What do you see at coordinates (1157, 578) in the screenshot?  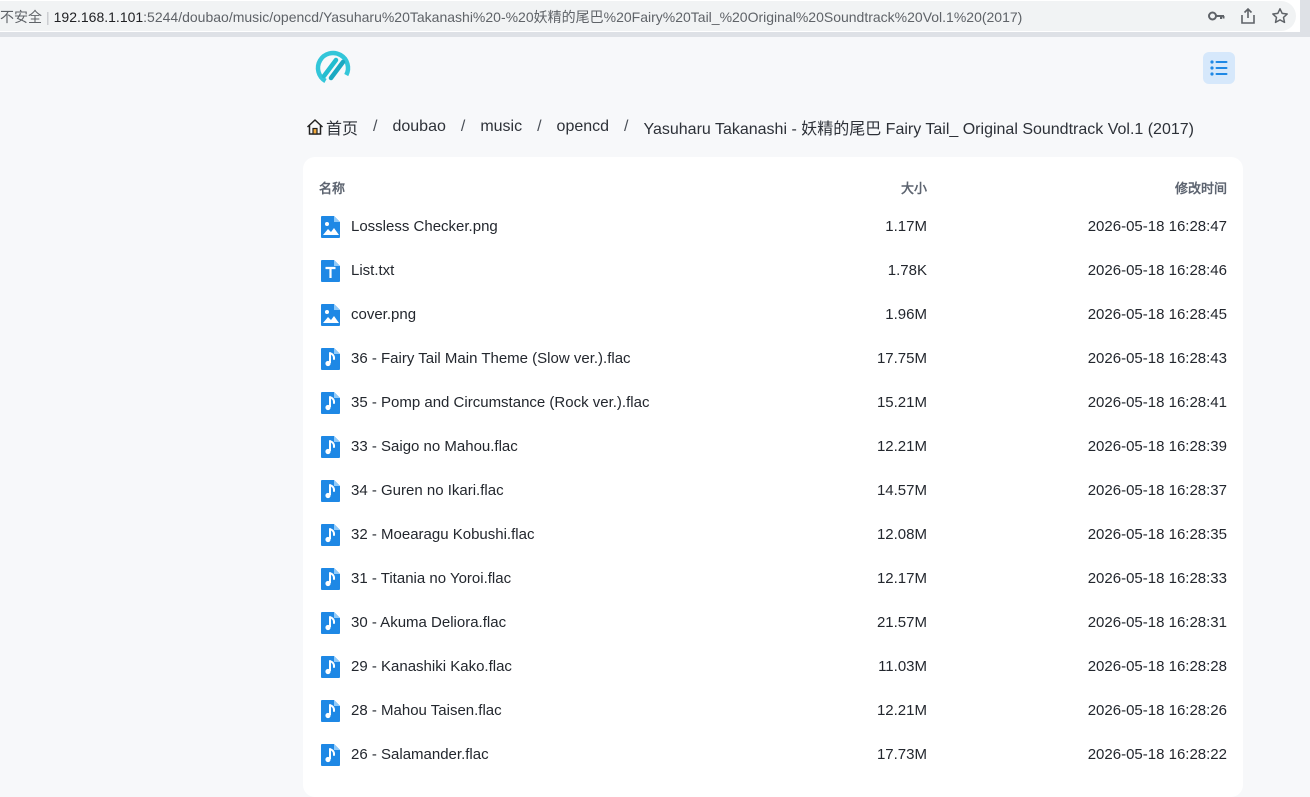 I see `file-modified: 2026-05-18 16:28:33` at bounding box center [1157, 578].